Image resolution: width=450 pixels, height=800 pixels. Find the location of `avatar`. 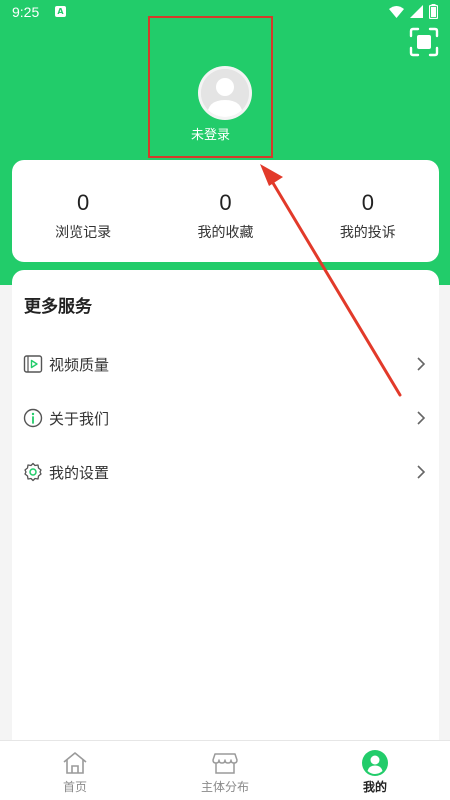

avatar is located at coordinates (225, 93).